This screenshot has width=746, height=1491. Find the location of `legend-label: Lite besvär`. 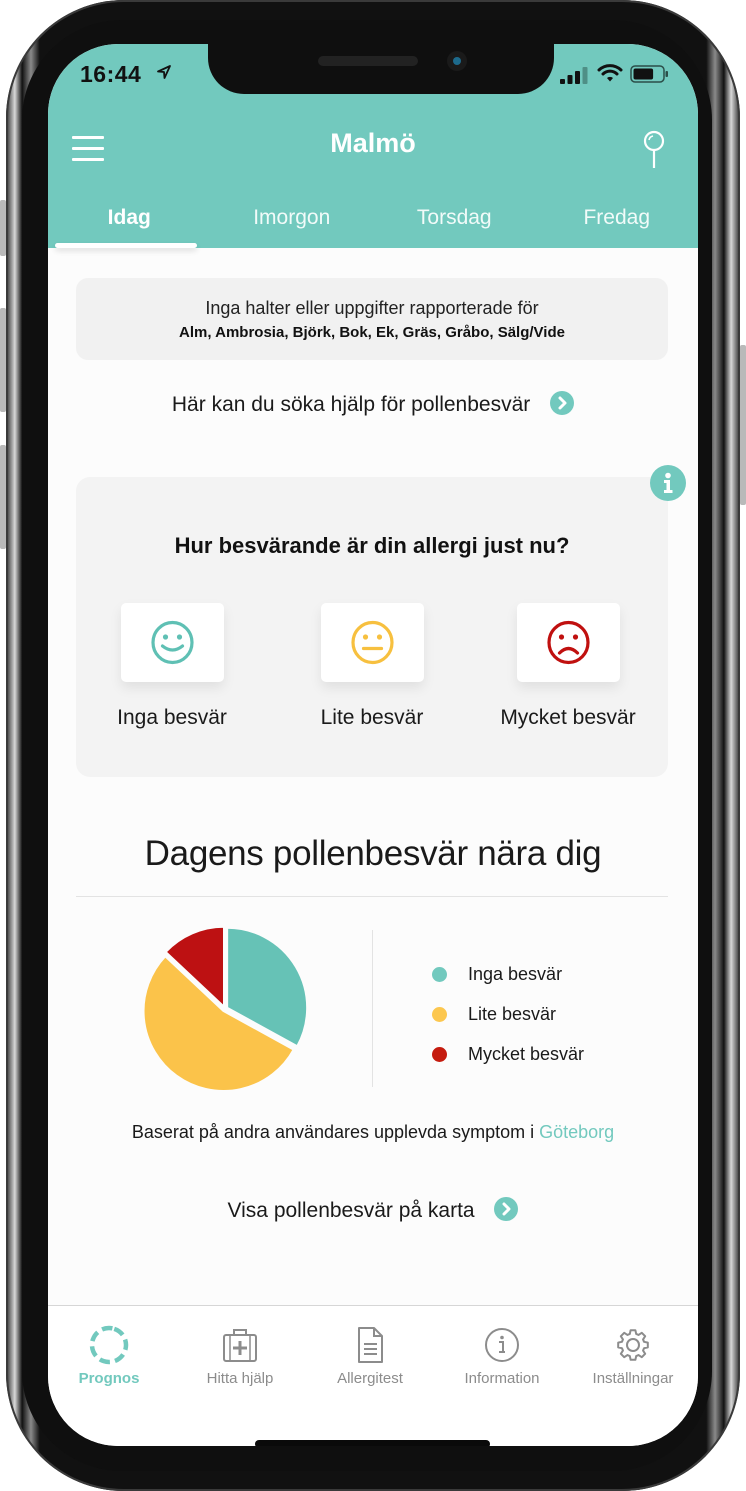

legend-label: Lite besvär is located at coordinates (512, 1013).